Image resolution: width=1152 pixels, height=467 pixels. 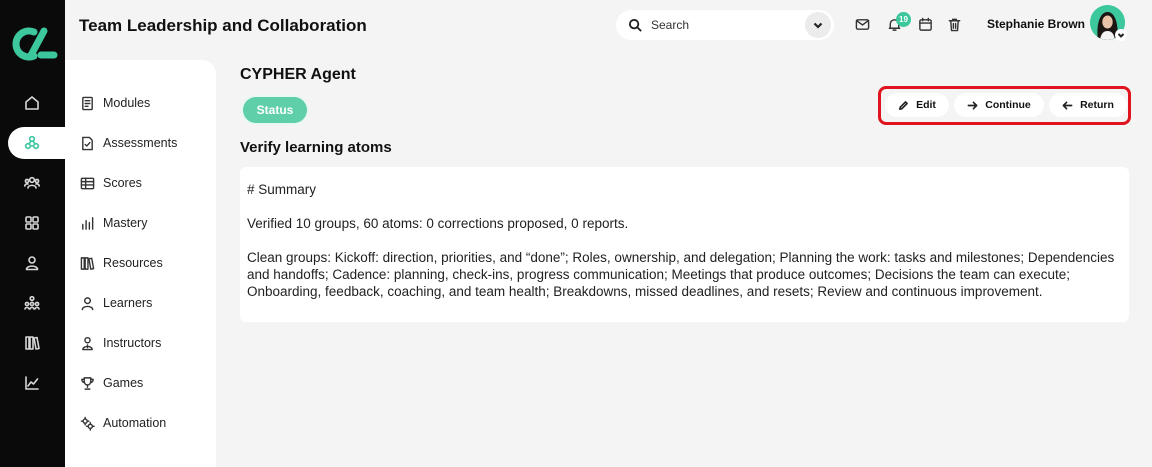 I want to click on sidebar-item-games: Games, so click(x=111, y=383).